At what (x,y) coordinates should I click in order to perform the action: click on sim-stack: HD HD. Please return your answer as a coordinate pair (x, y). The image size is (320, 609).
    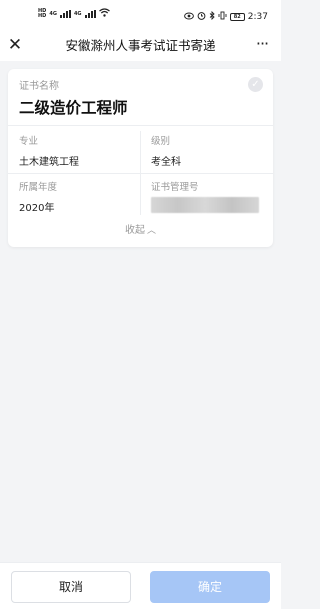
    Looking at the image, I should click on (42, 14).